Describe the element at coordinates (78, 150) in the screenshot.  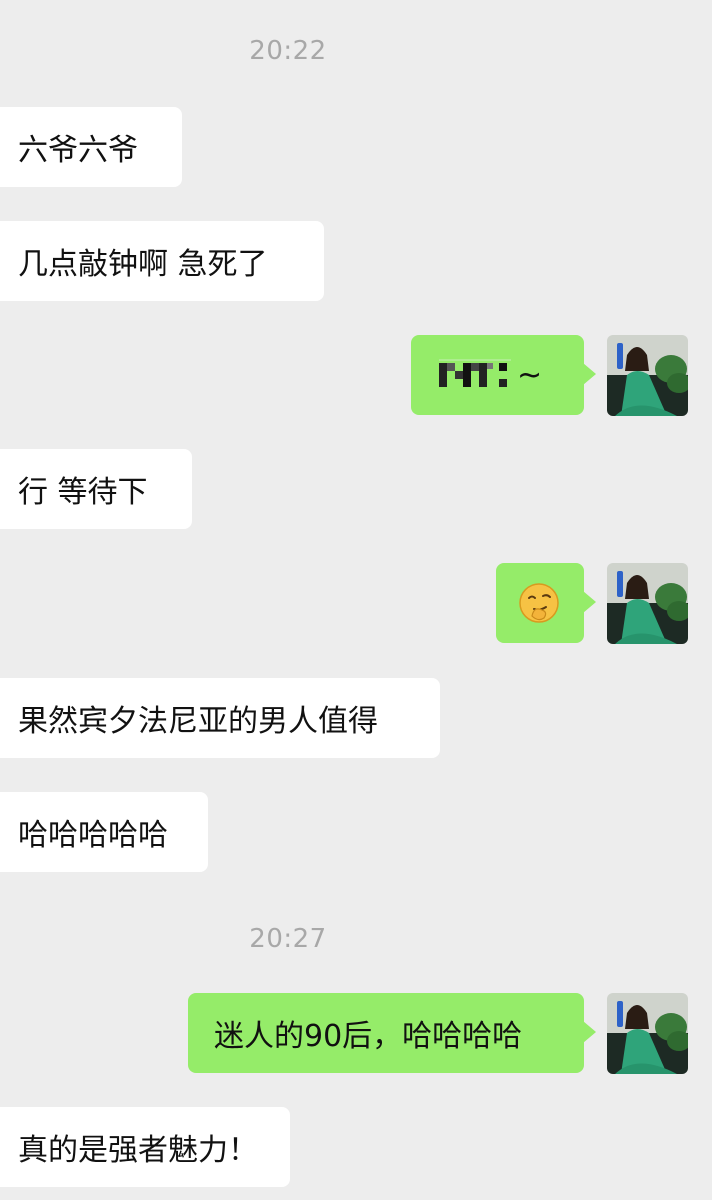
I see `message-text: 六爷六爷` at that location.